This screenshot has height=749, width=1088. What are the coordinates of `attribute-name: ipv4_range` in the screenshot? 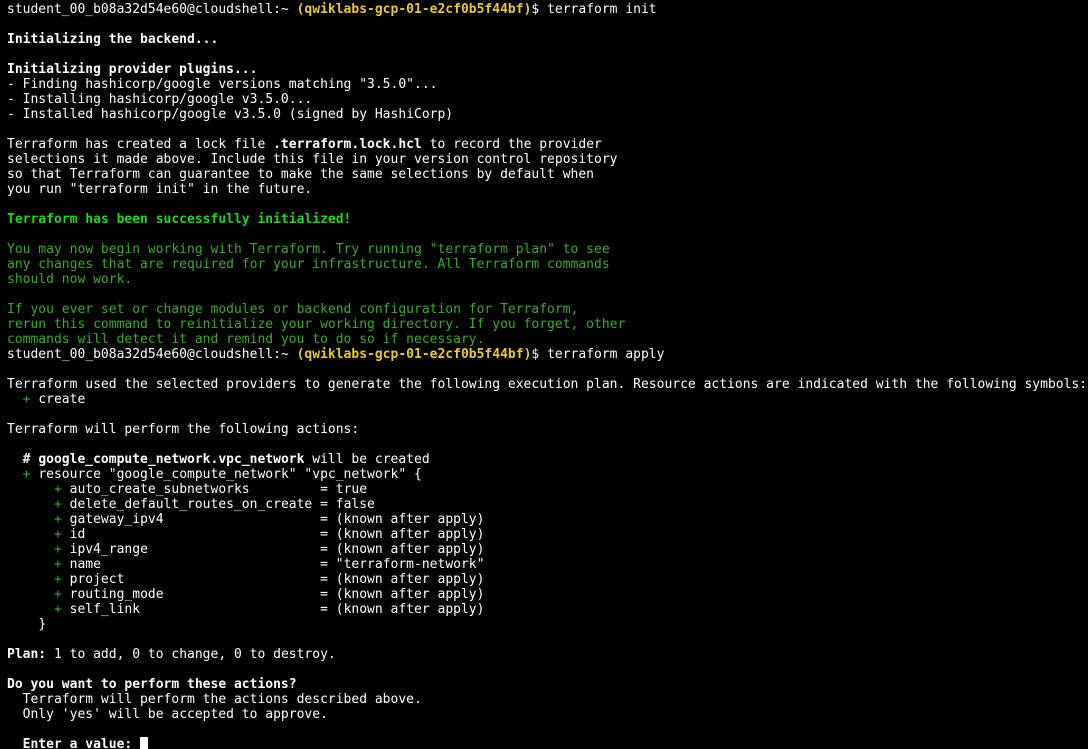 It's located at (191, 549).